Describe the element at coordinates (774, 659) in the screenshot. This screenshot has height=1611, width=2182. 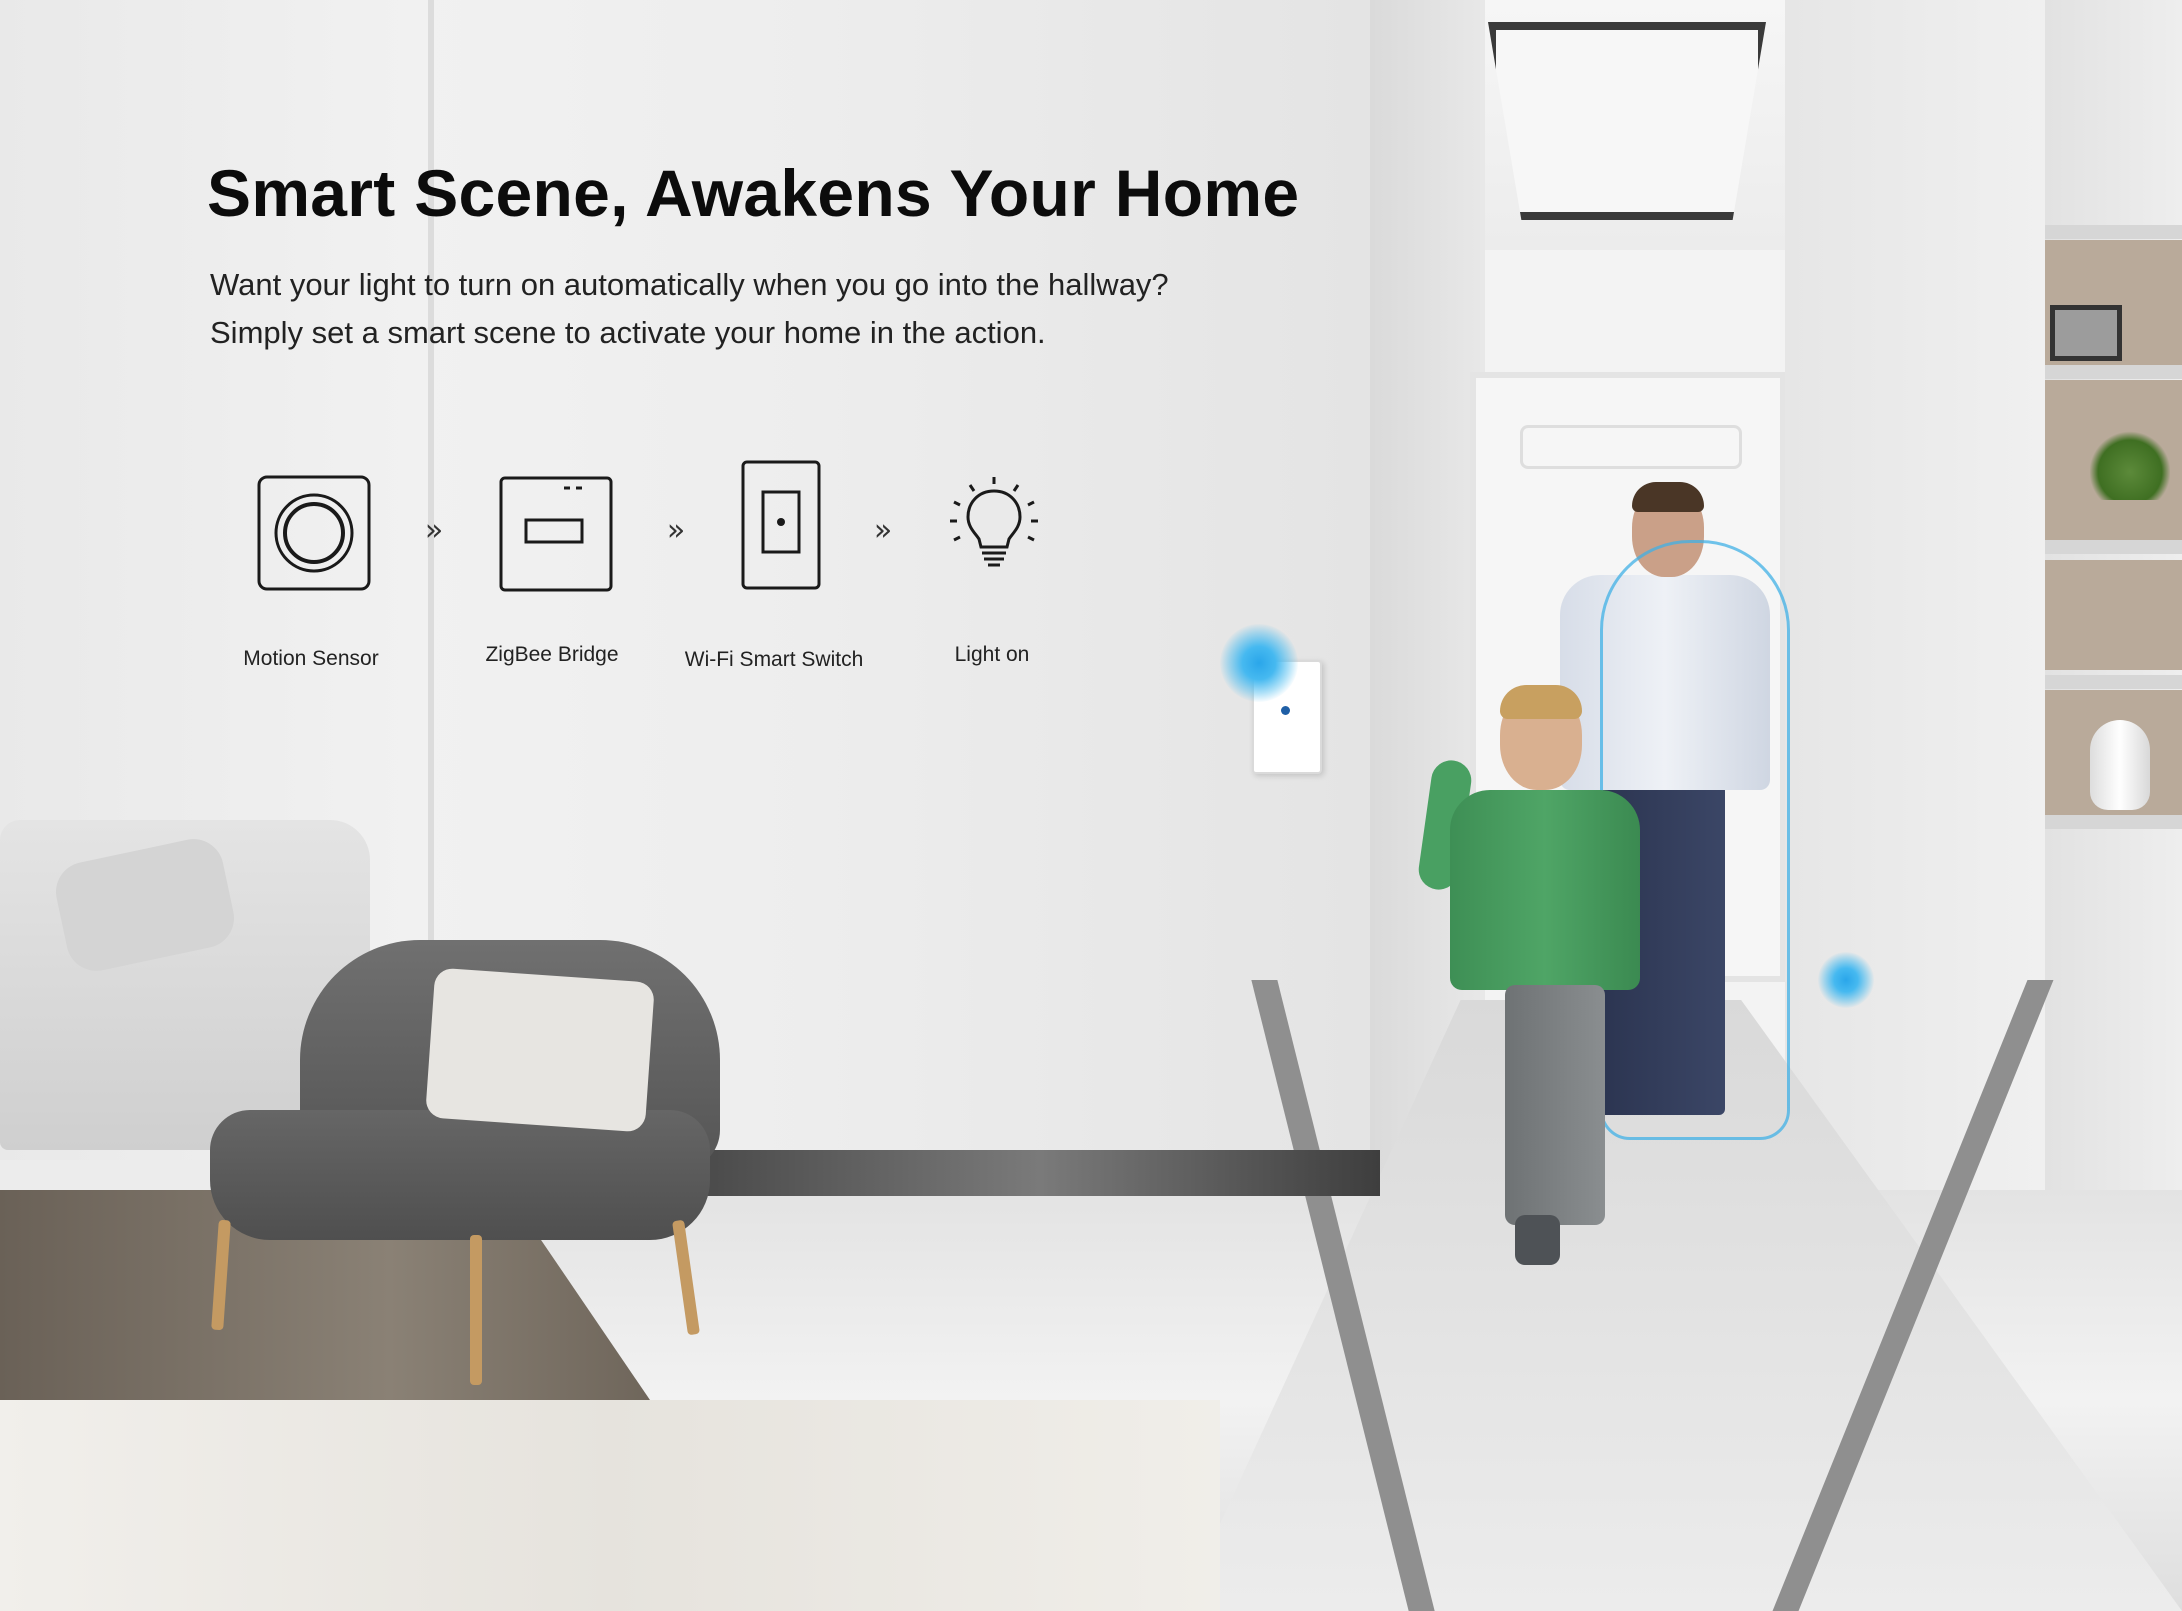
I see `flow-step-label: Wi-Fi Smart Switch` at that location.